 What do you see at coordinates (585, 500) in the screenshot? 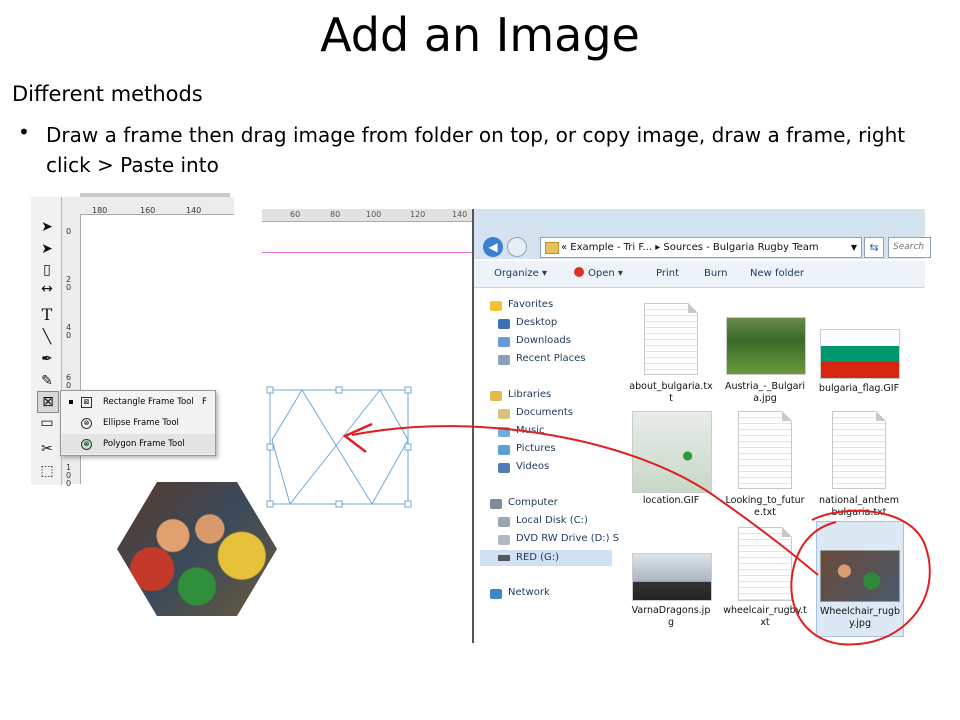
I see `drag-arrow-line` at bounding box center [585, 500].